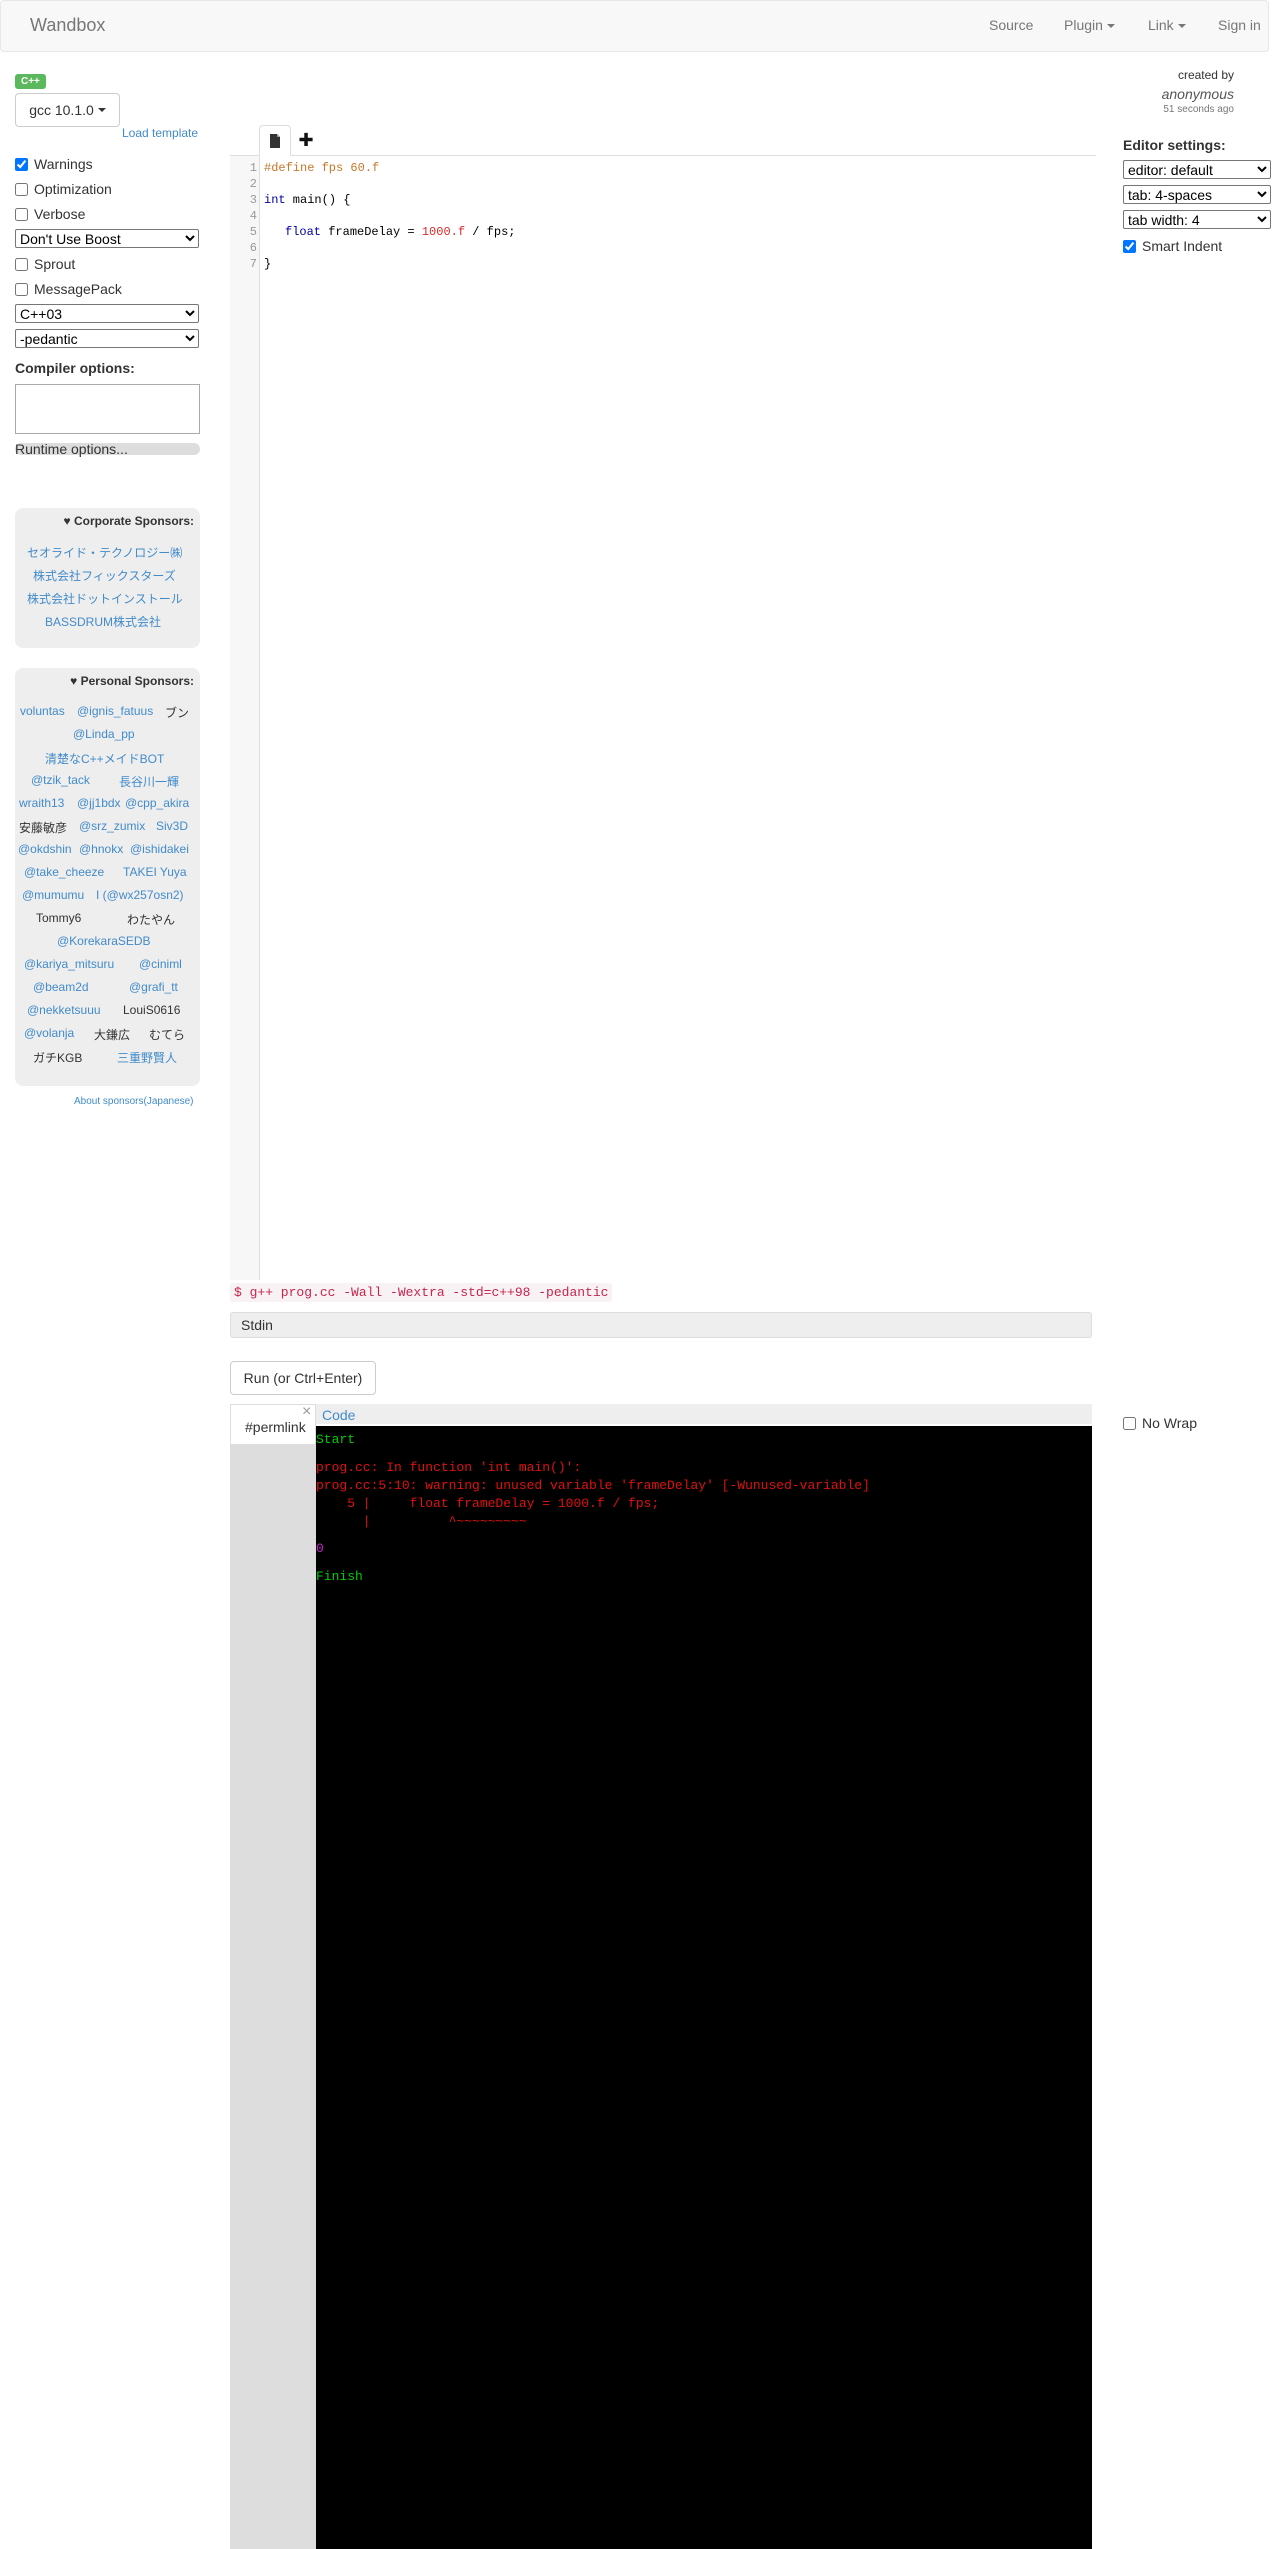  What do you see at coordinates (64, 1010) in the screenshot?
I see `sponsor-link: @nekketsuuu` at bounding box center [64, 1010].